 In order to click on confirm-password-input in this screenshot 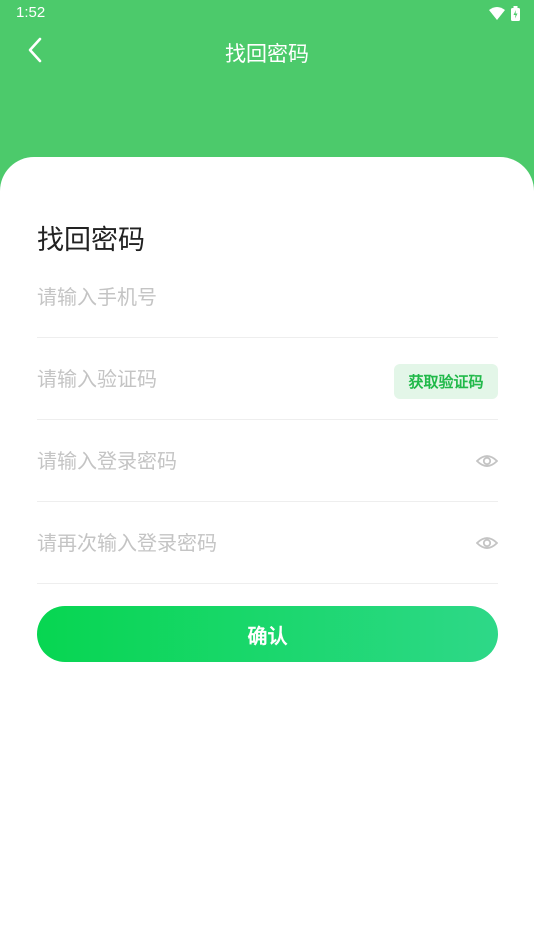, I will do `click(237, 542)`.